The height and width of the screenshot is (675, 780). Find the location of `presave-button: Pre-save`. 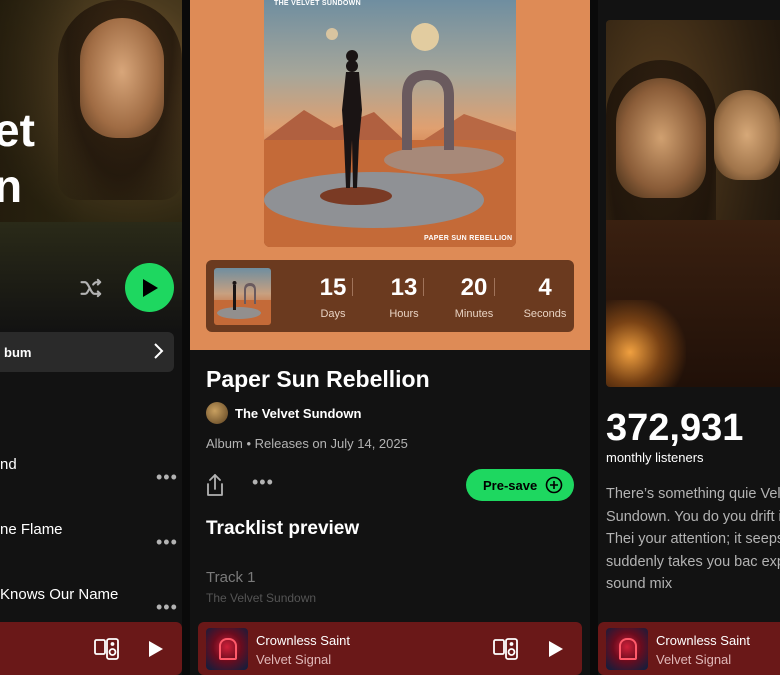

presave-button: Pre-save is located at coordinates (520, 485).